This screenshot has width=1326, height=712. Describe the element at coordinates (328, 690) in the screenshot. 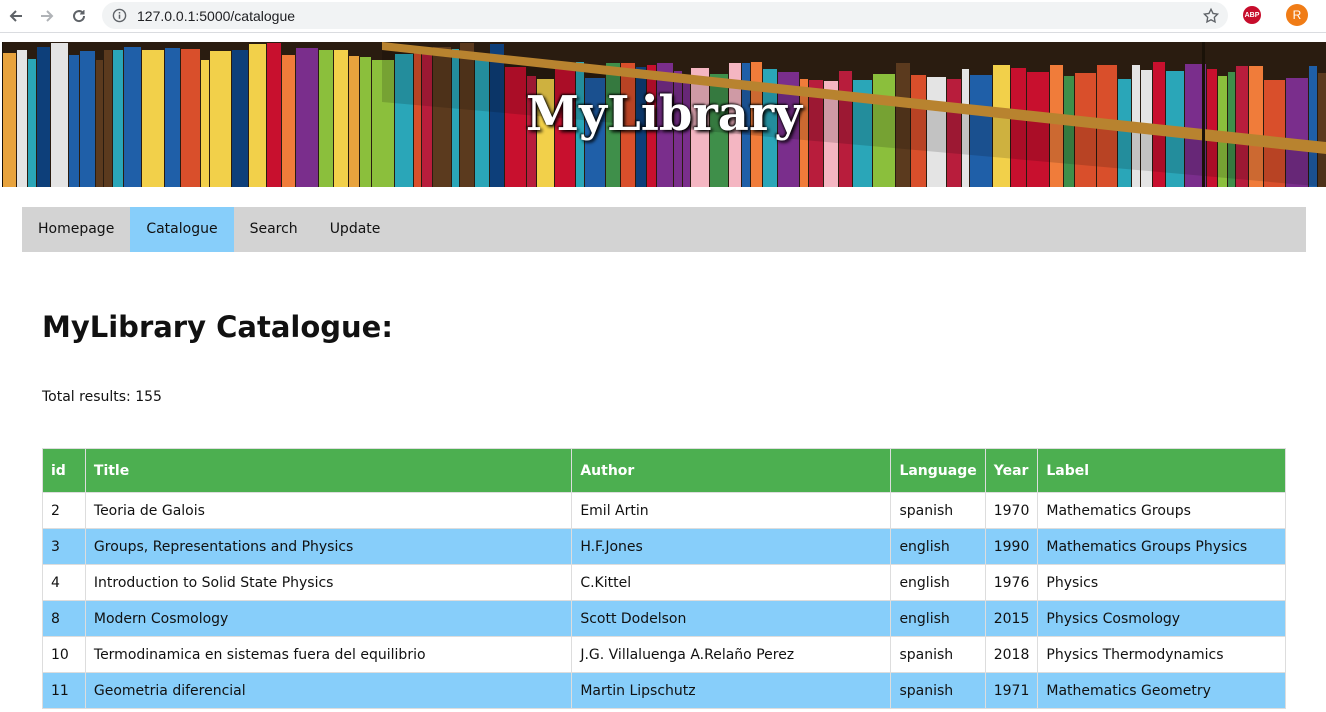

I see `cell-title: Geometria diferencial` at that location.